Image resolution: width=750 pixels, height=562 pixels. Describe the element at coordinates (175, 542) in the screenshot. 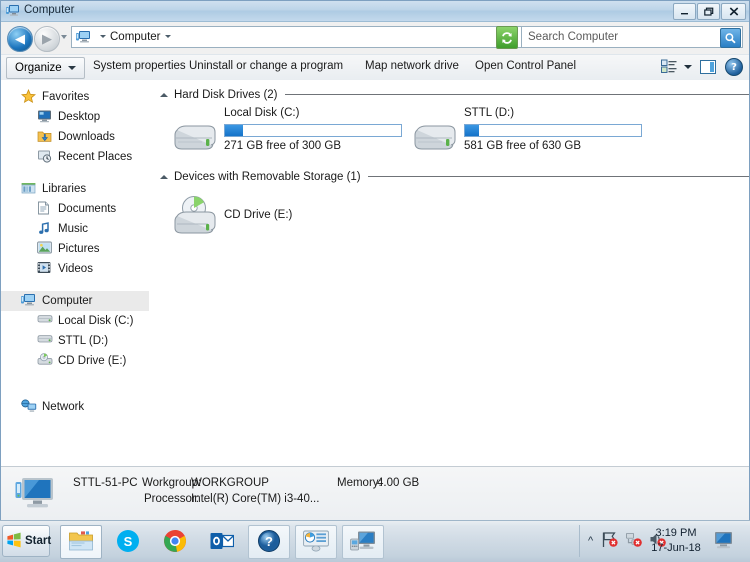

I see `taskbar-item-google-chrome` at that location.